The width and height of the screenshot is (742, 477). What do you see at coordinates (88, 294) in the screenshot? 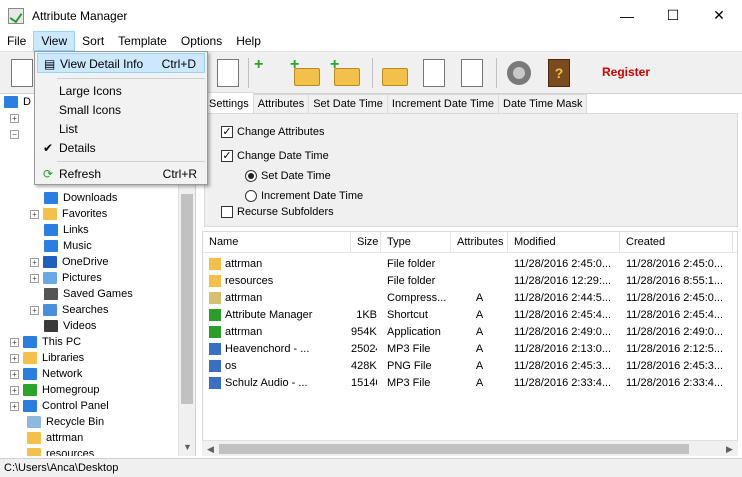
I see `tree-item-saved-games: Saved Games` at bounding box center [88, 294].